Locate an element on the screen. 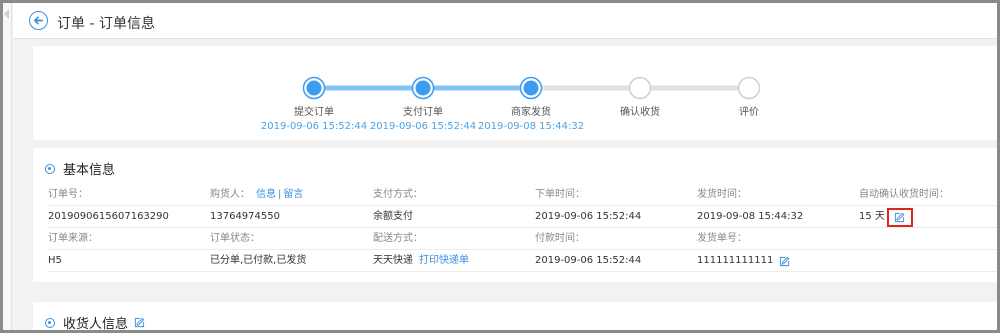 This screenshot has height=333, width=1000. buyer-info-link: 信息 is located at coordinates (266, 195).